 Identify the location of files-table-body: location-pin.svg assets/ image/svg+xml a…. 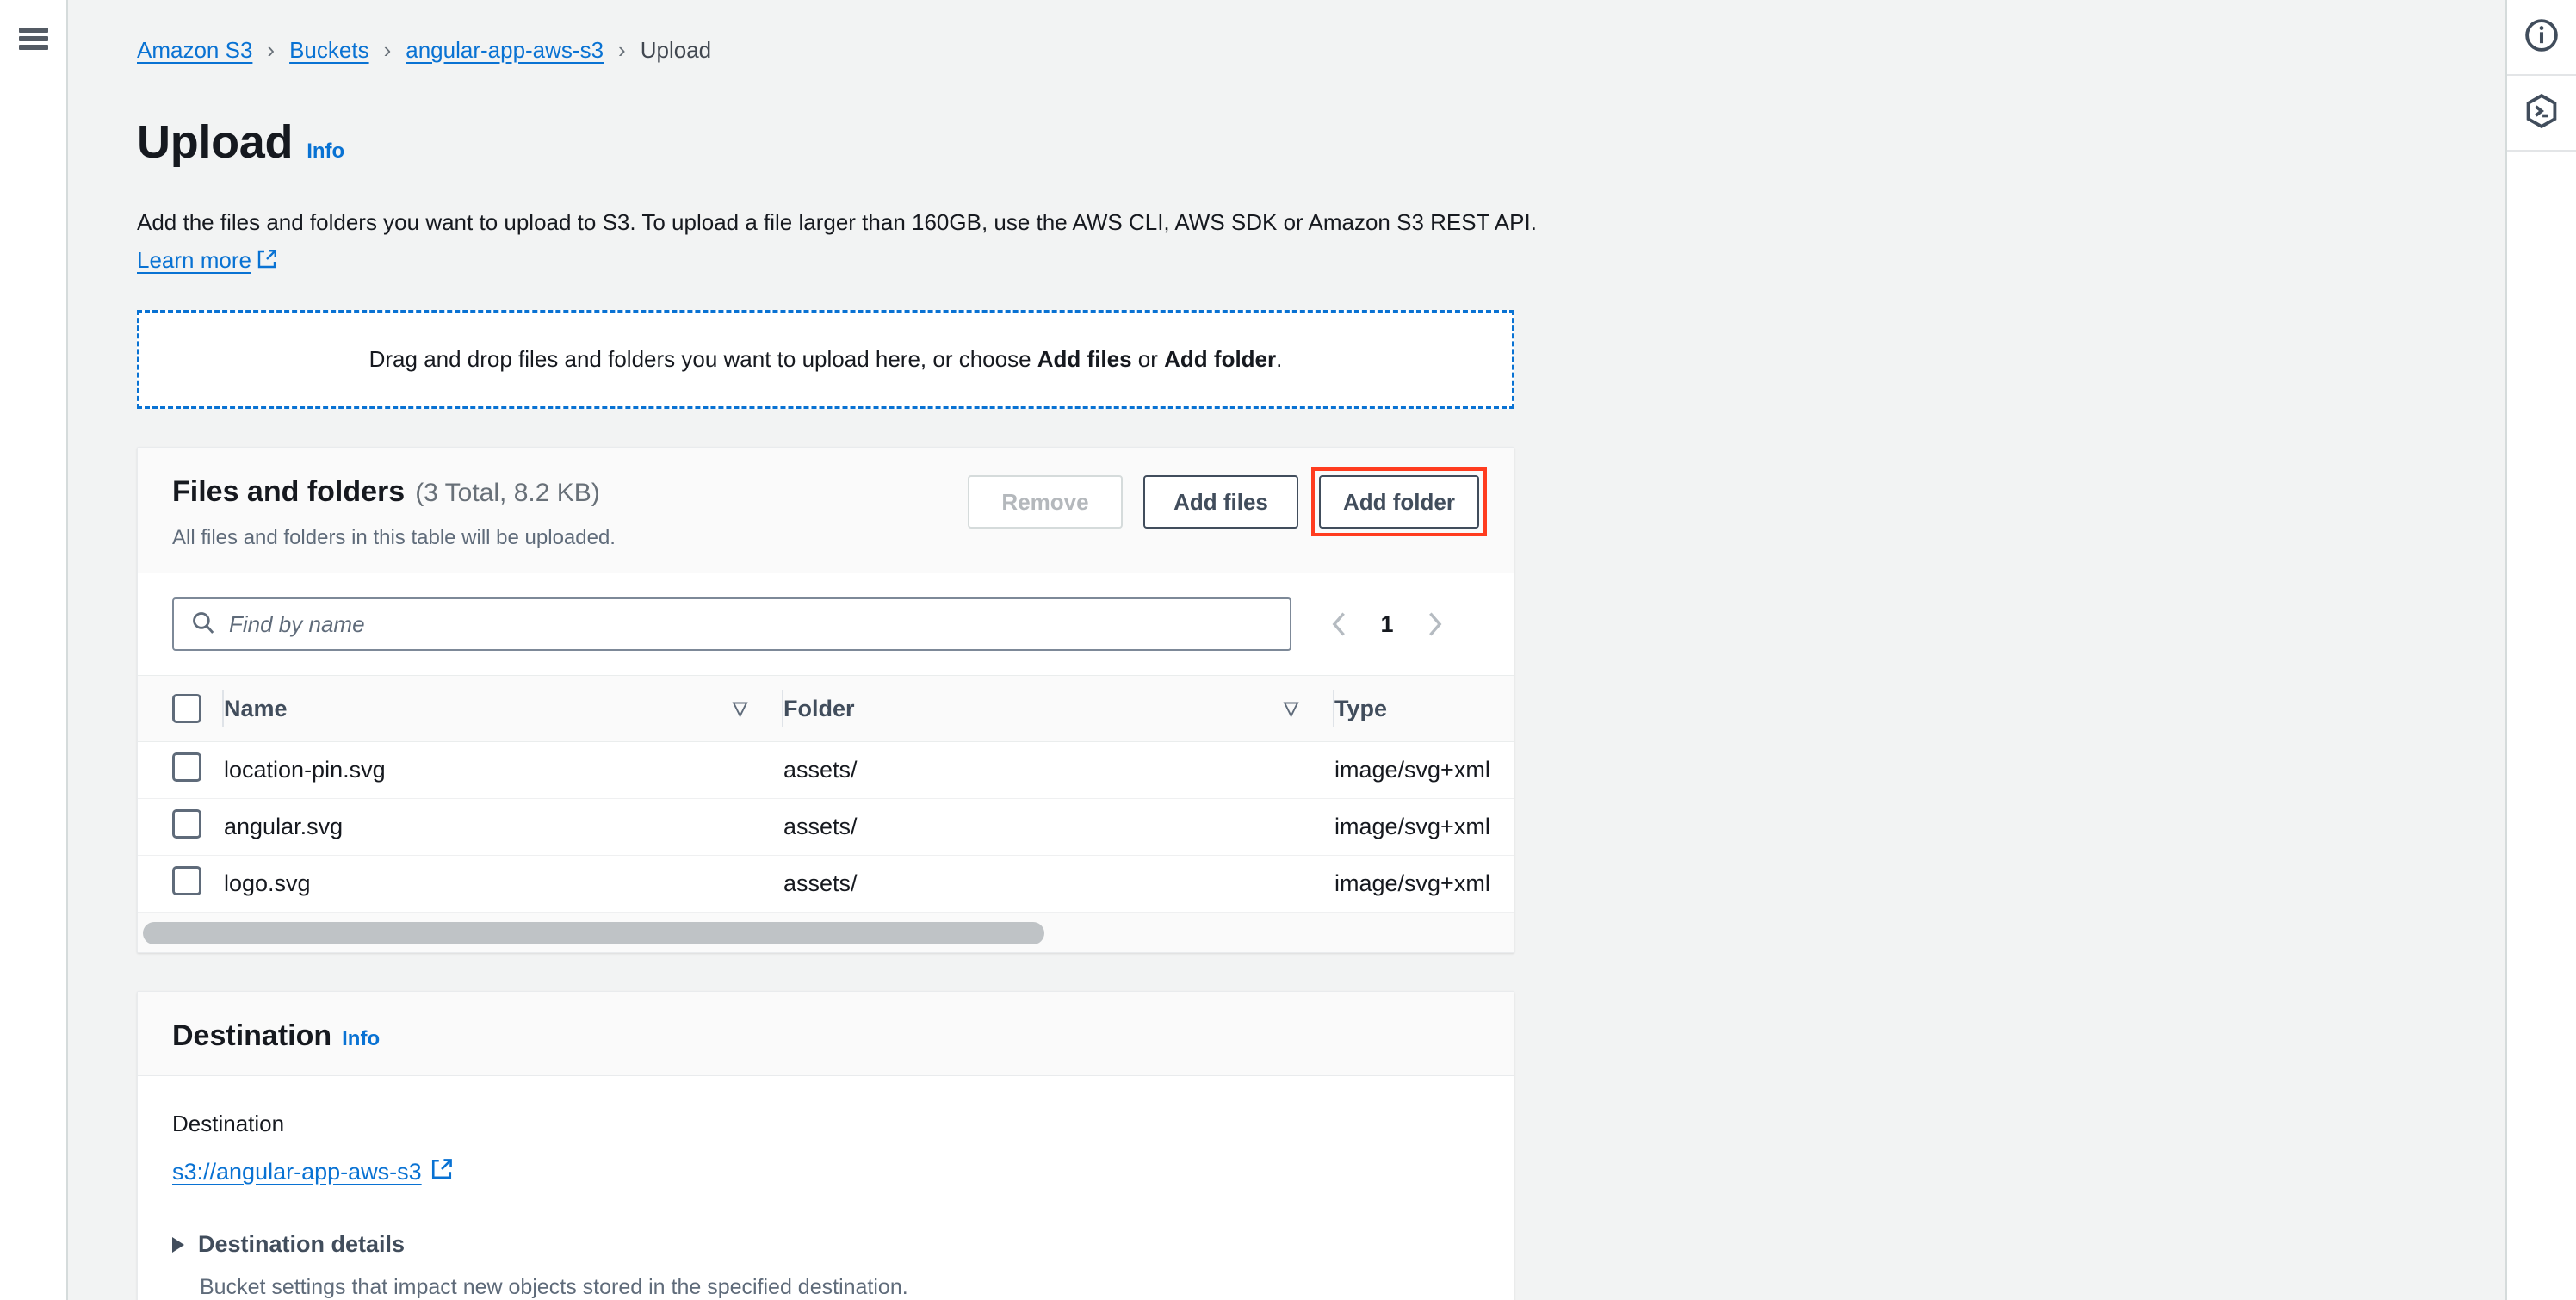
(826, 827).